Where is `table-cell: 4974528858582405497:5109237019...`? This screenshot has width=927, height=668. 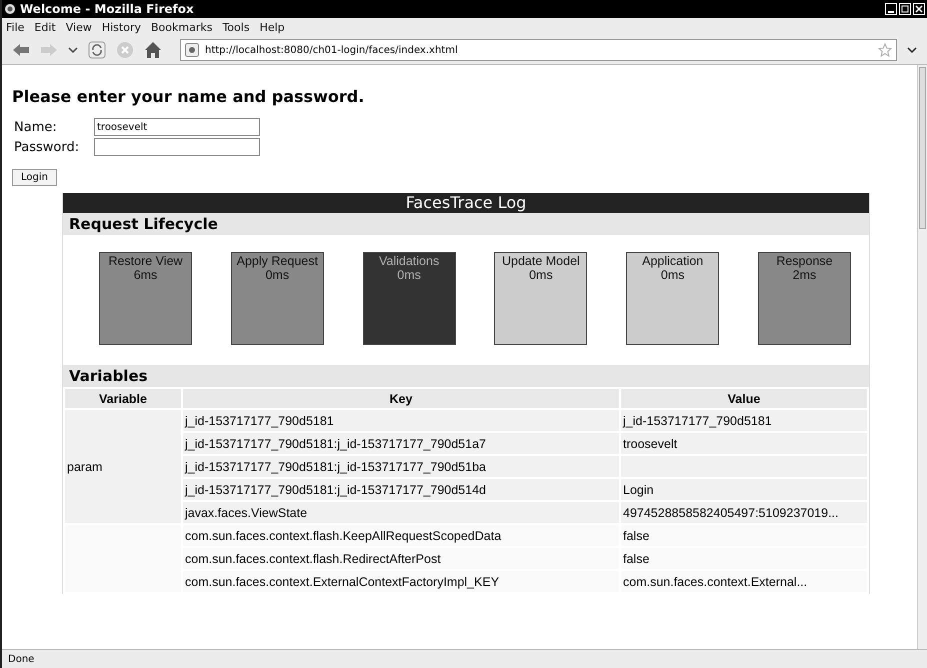 table-cell: 4974528858582405497:5109237019... is located at coordinates (744, 512).